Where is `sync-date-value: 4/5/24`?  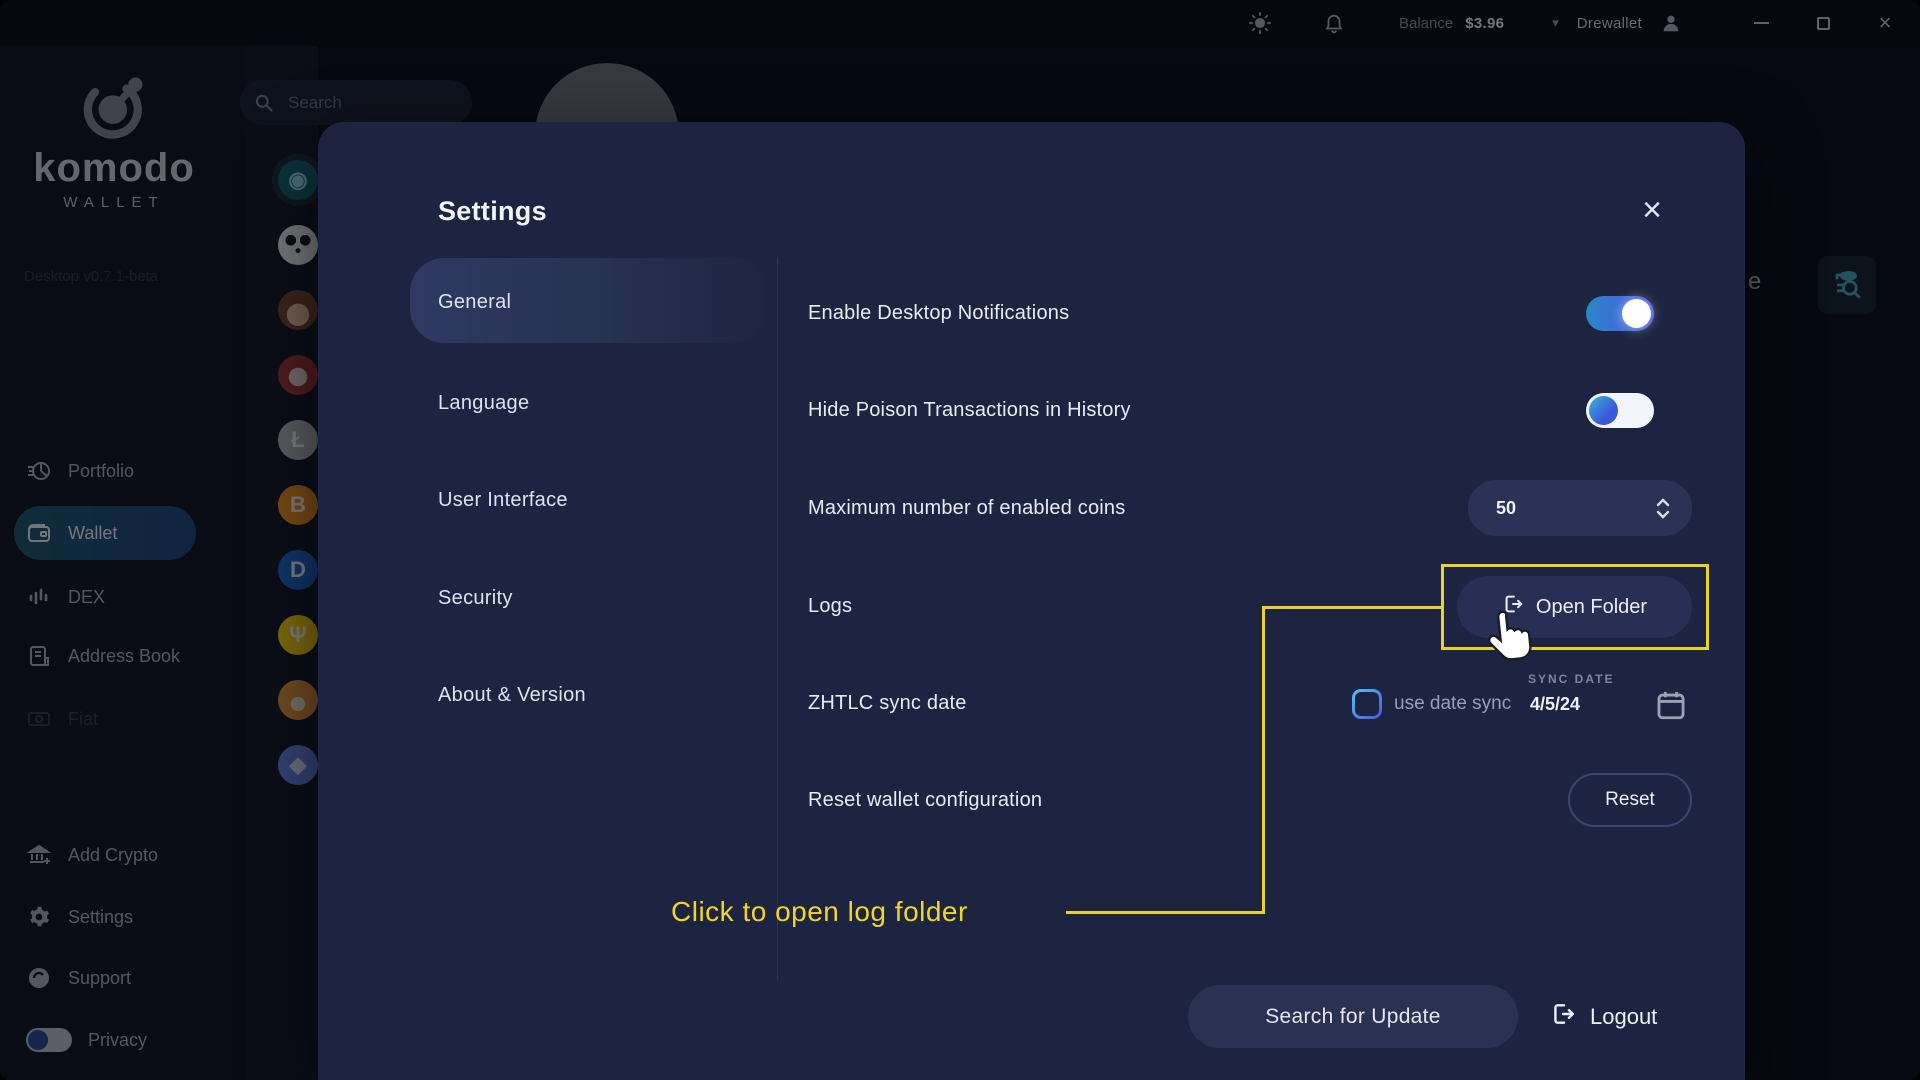 sync-date-value: 4/5/24 is located at coordinates (1555, 704).